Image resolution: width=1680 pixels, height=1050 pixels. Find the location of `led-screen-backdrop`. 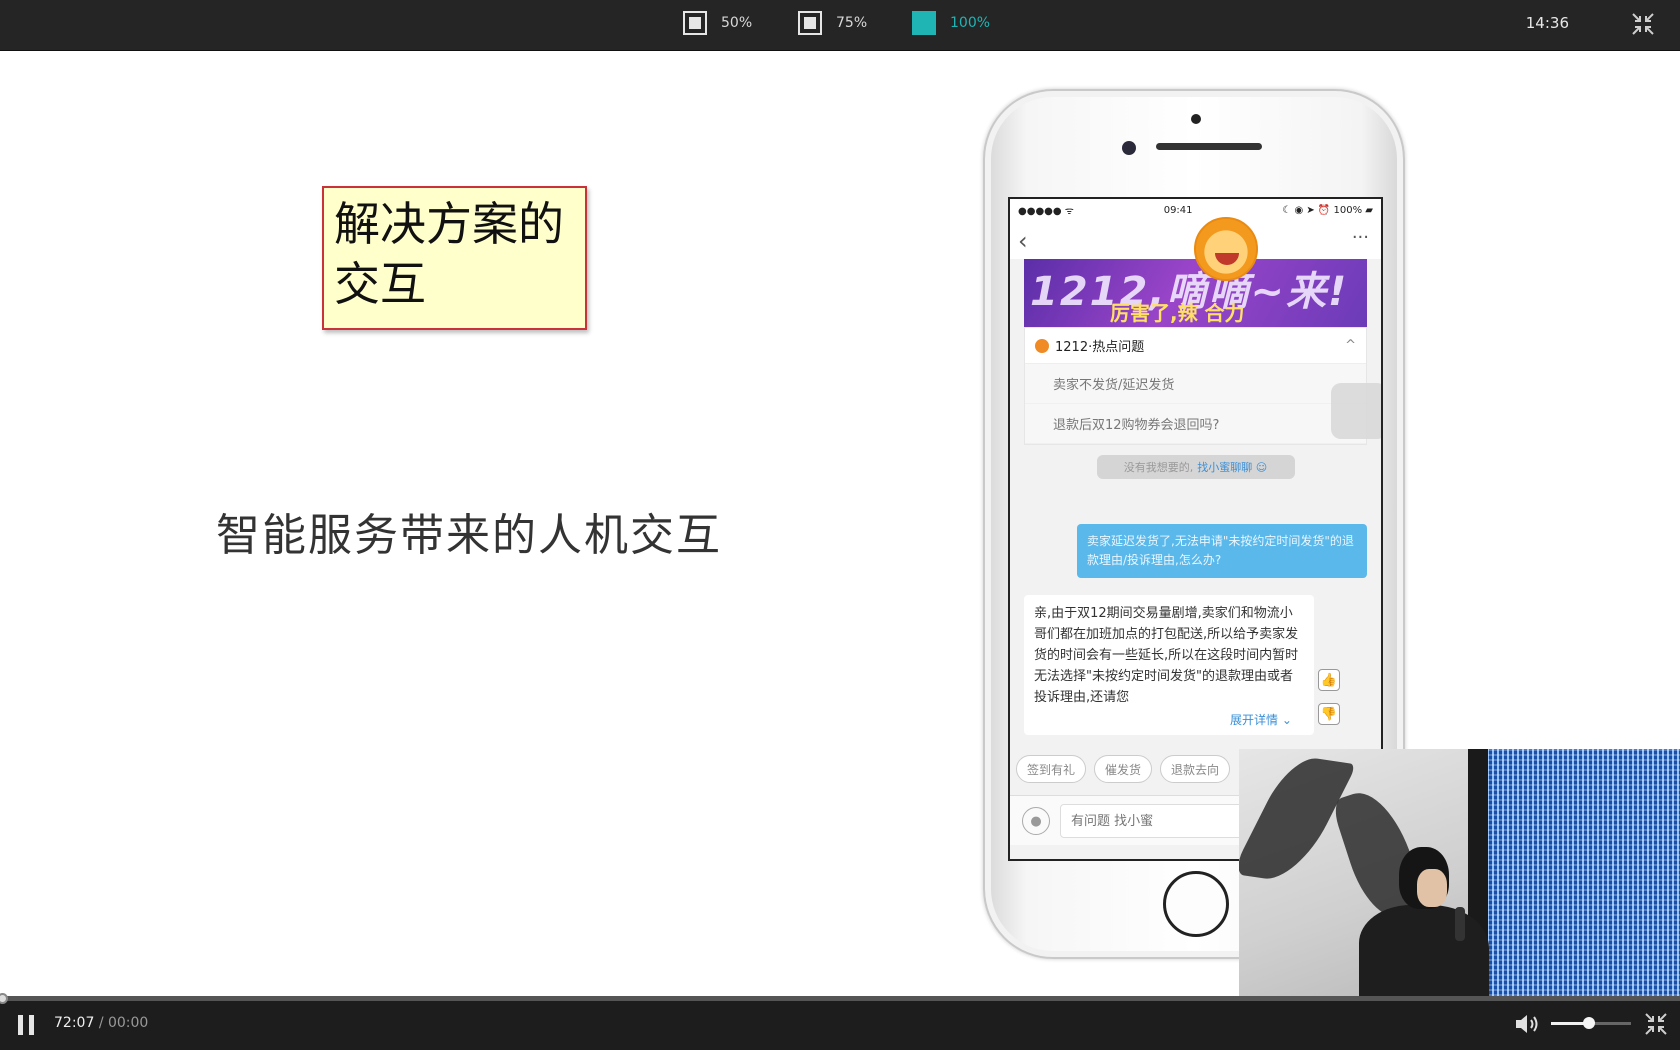

led-screen-backdrop is located at coordinates (1582, 872).